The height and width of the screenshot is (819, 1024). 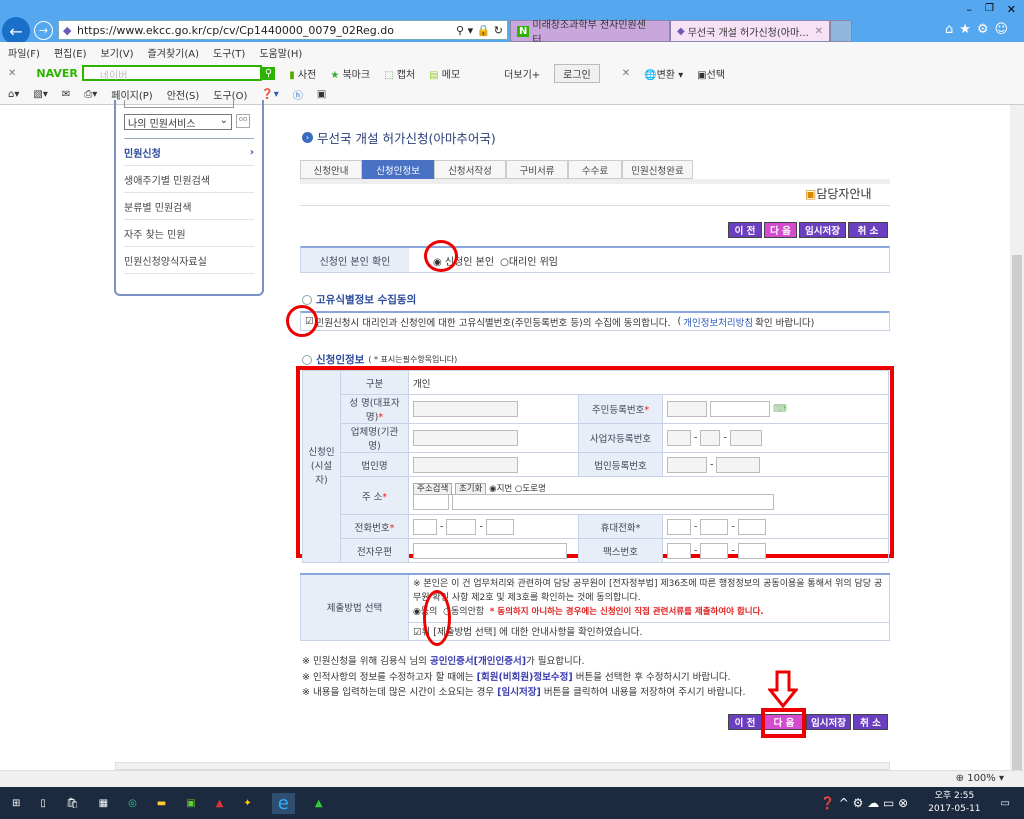 What do you see at coordinates (298, 94) in the screenshot?
I see `hp-icon: ⓗ` at bounding box center [298, 94].